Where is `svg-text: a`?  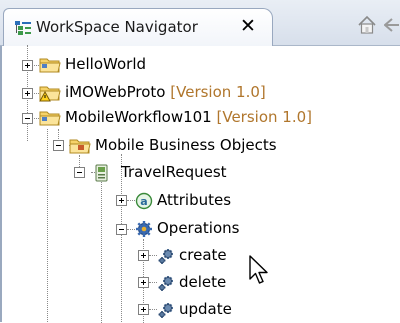 svg-text: a is located at coordinates (143, 201).